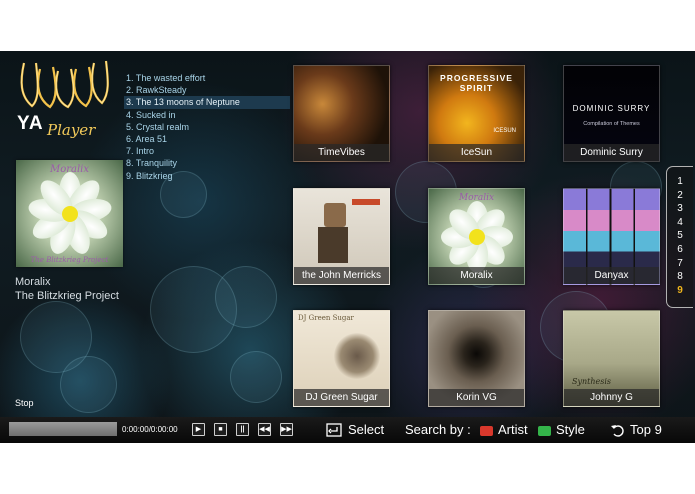  I want to click on album-label: the John Merricks, so click(341, 275).